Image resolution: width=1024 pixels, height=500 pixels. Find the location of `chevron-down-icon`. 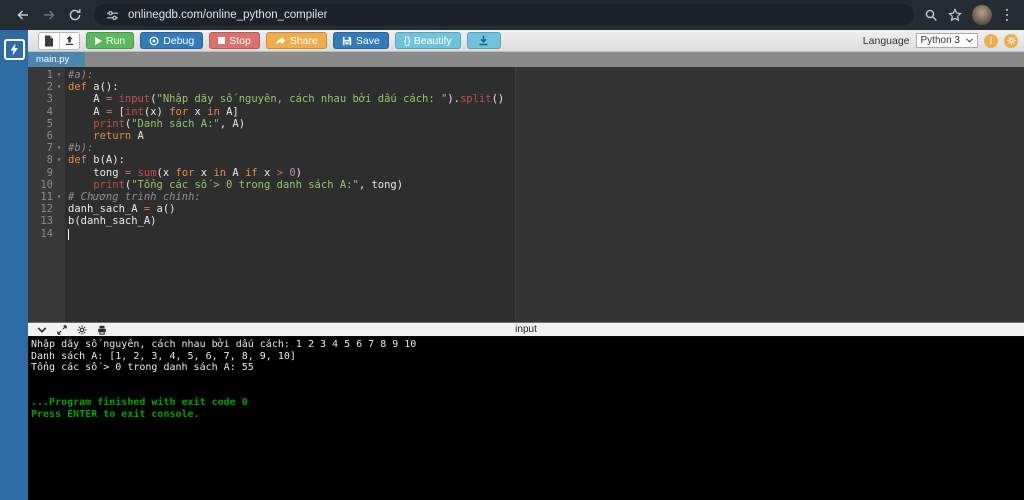

chevron-down-icon is located at coordinates (969, 40).